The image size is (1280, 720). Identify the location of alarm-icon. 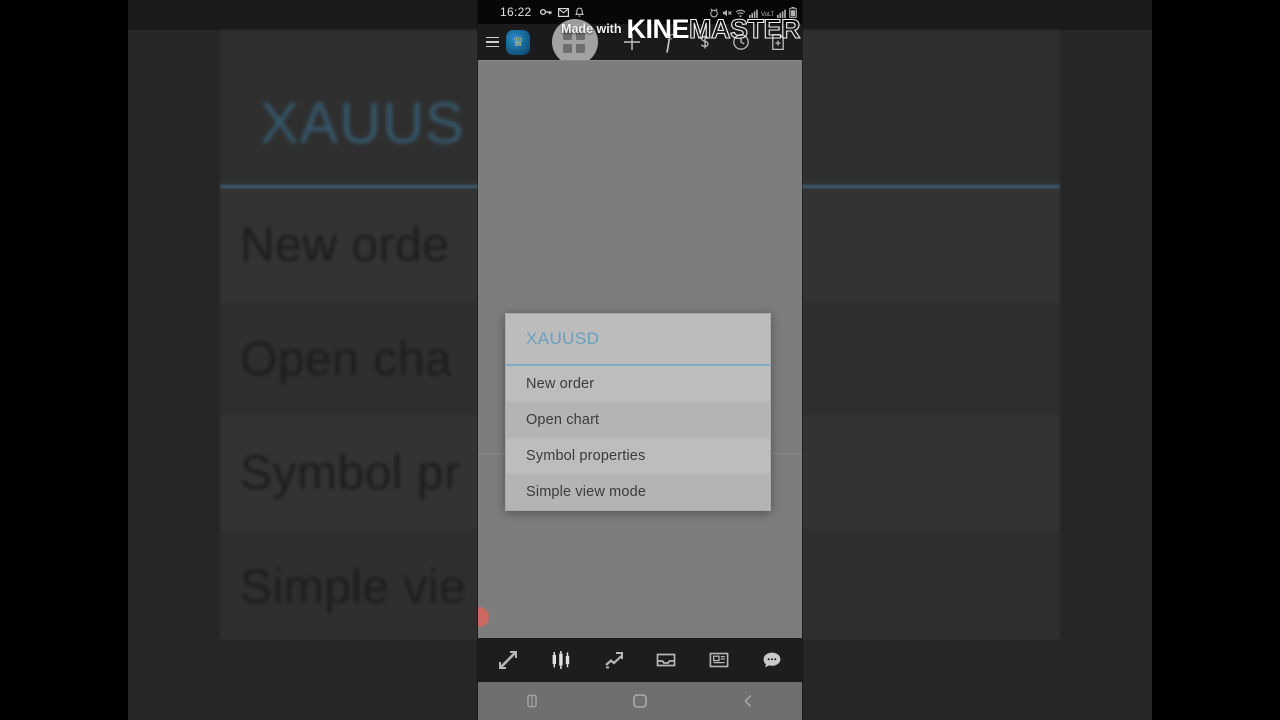
(714, 13).